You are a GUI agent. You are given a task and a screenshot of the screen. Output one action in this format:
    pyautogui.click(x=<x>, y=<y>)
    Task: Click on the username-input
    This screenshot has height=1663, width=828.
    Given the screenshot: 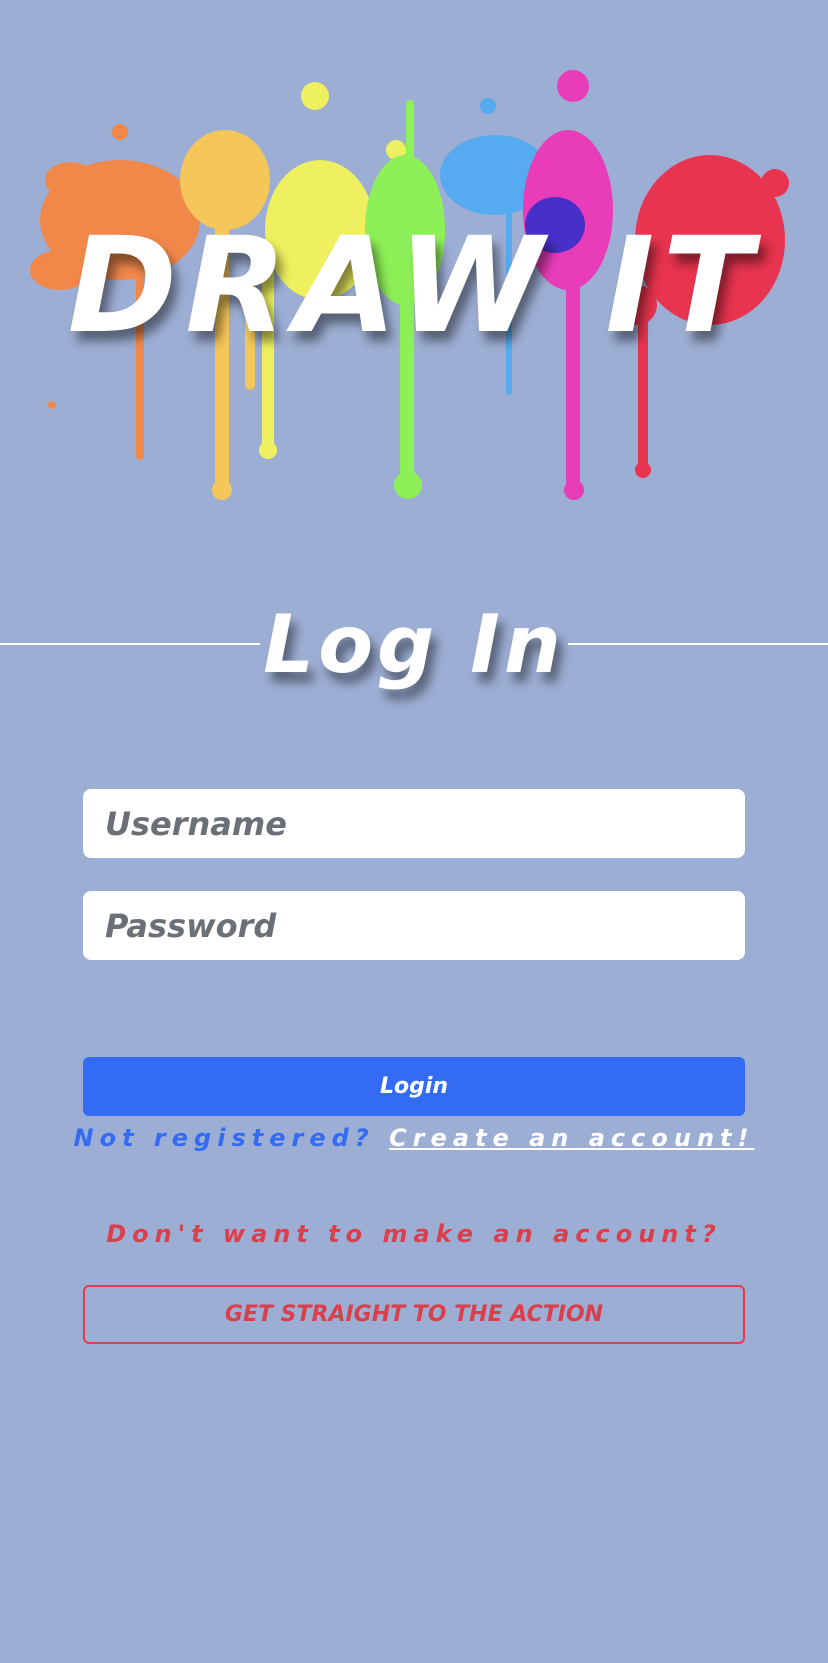 What is the action you would take?
    pyautogui.click(x=414, y=823)
    